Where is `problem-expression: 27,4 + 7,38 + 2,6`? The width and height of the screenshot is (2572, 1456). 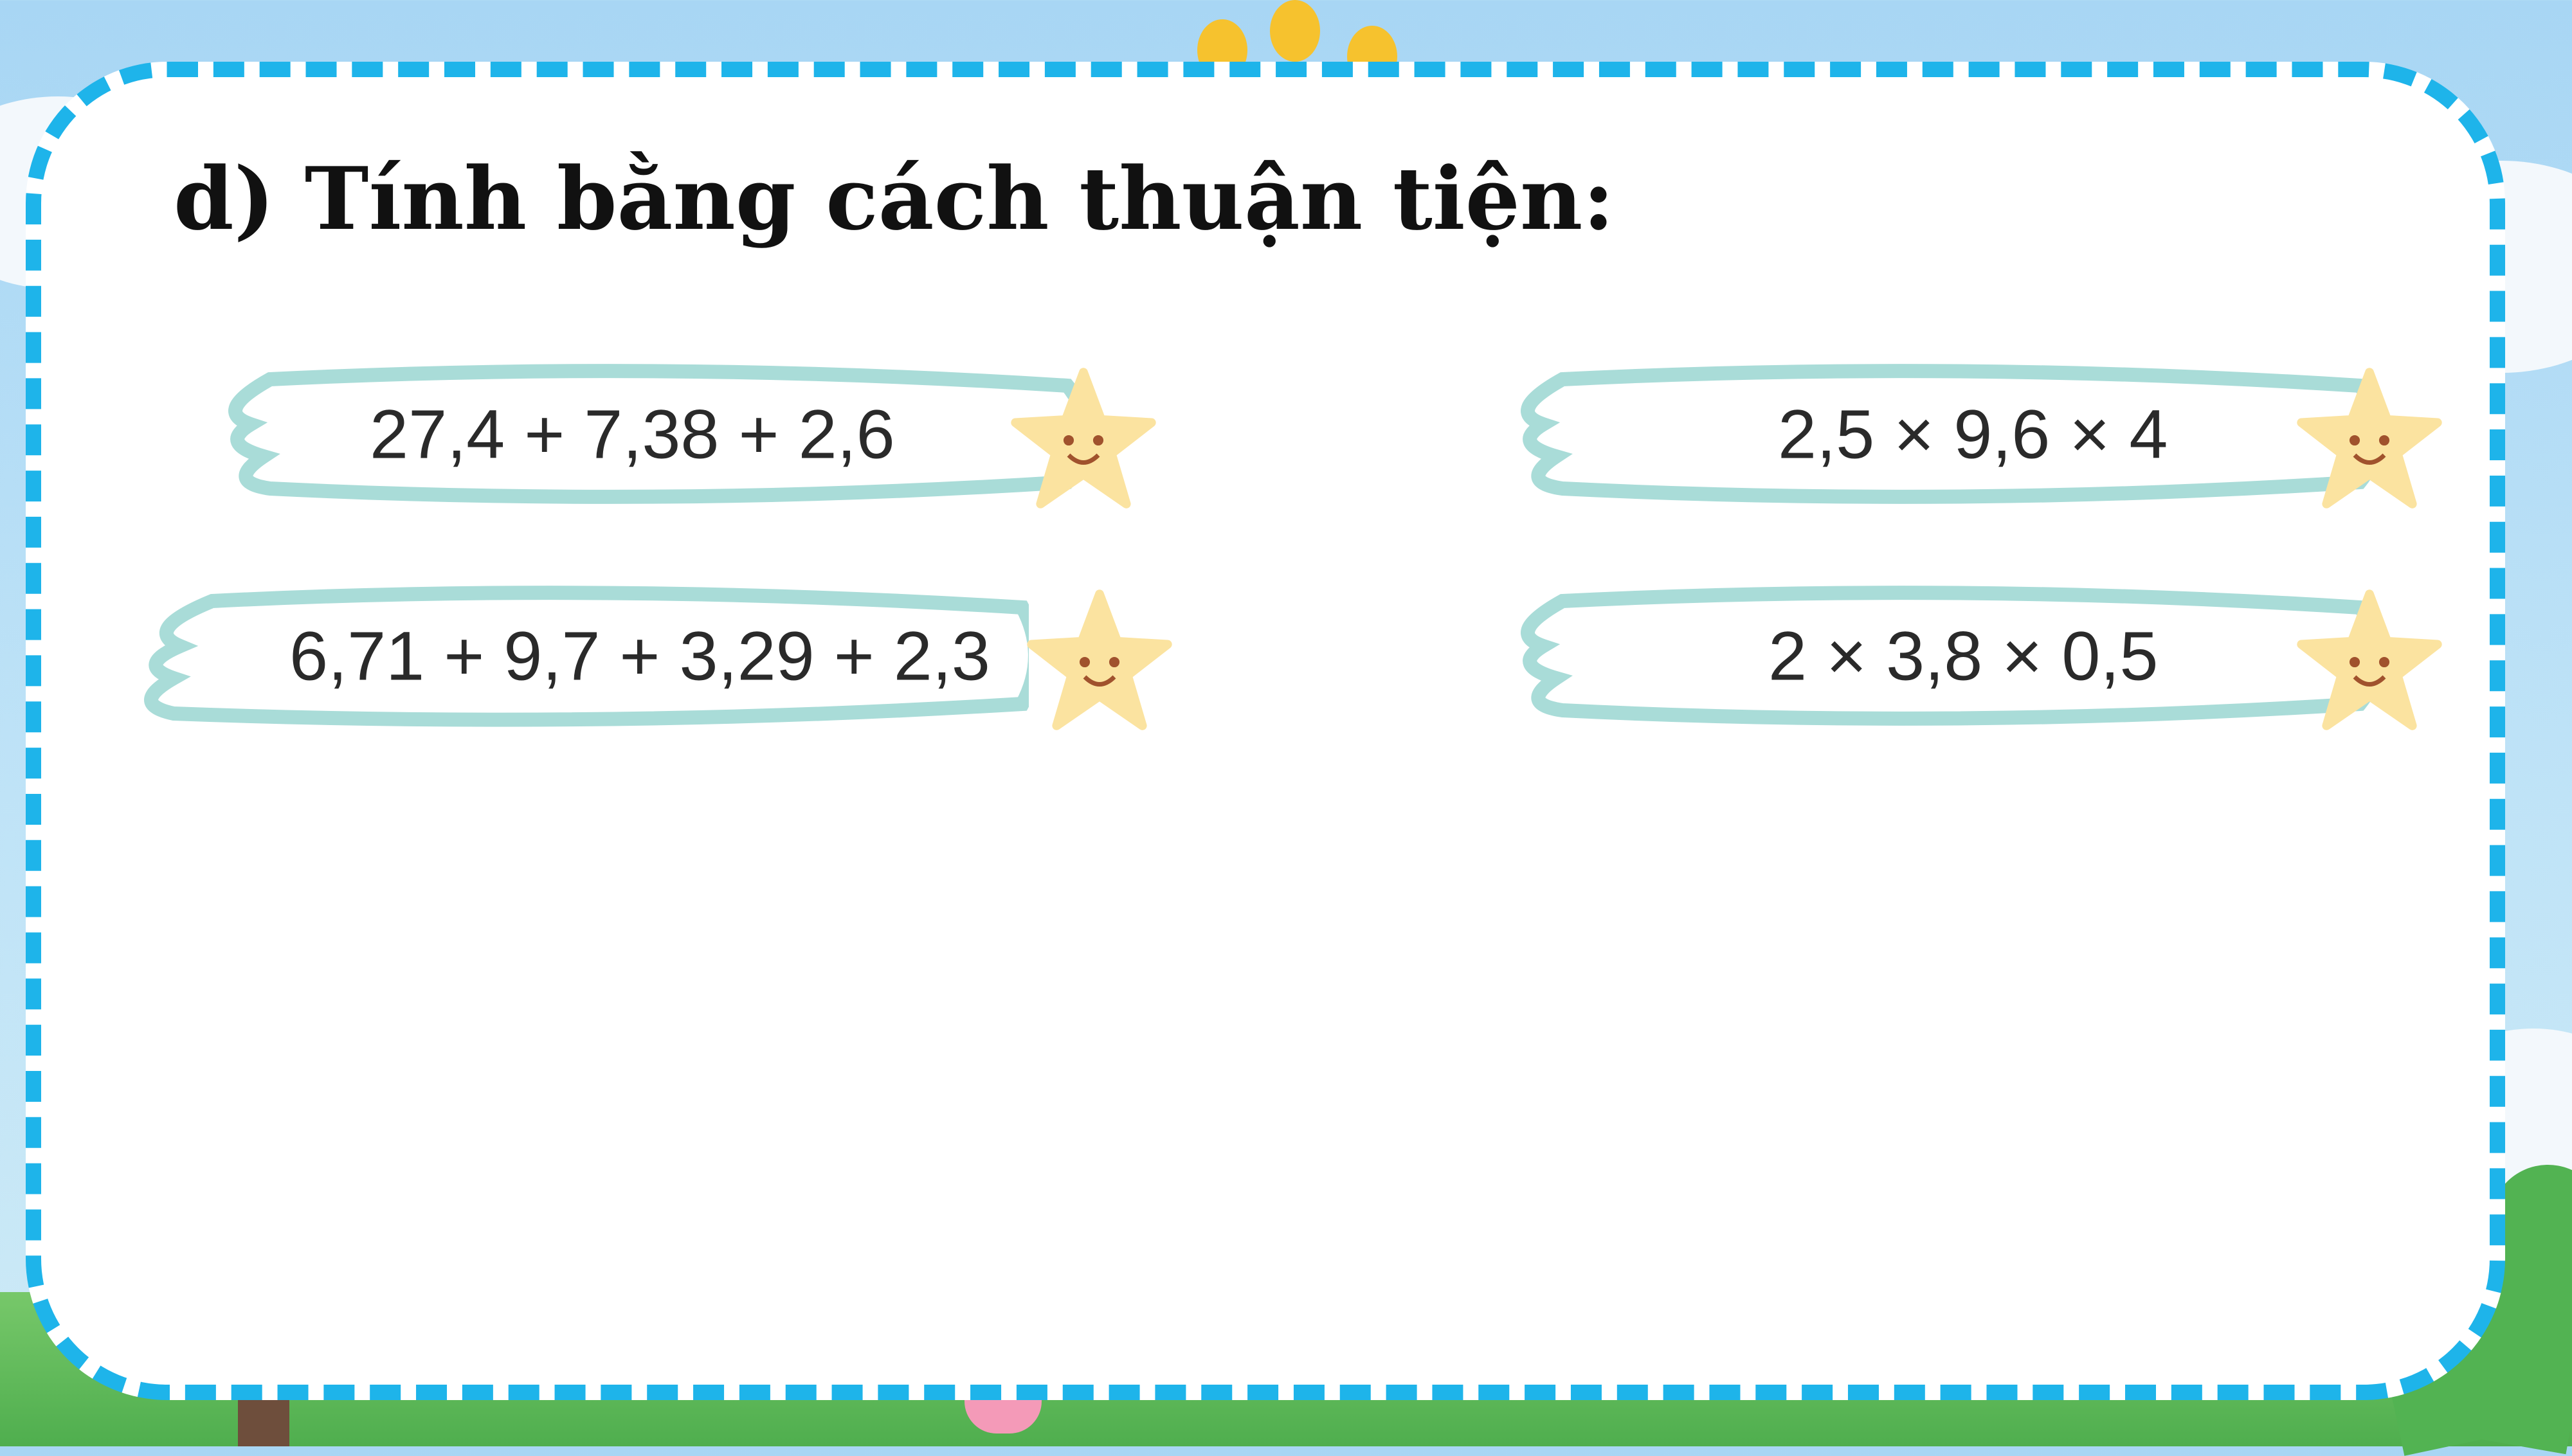 problem-expression: 27,4 + 7,38 + 2,6 is located at coordinates (632, 434).